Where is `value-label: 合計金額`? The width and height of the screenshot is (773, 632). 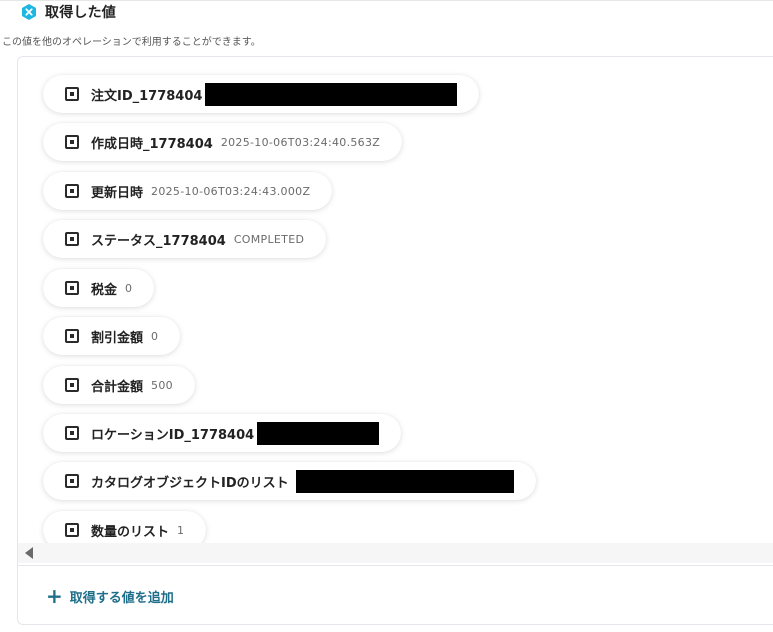
value-label: 合計金額 is located at coordinates (117, 387).